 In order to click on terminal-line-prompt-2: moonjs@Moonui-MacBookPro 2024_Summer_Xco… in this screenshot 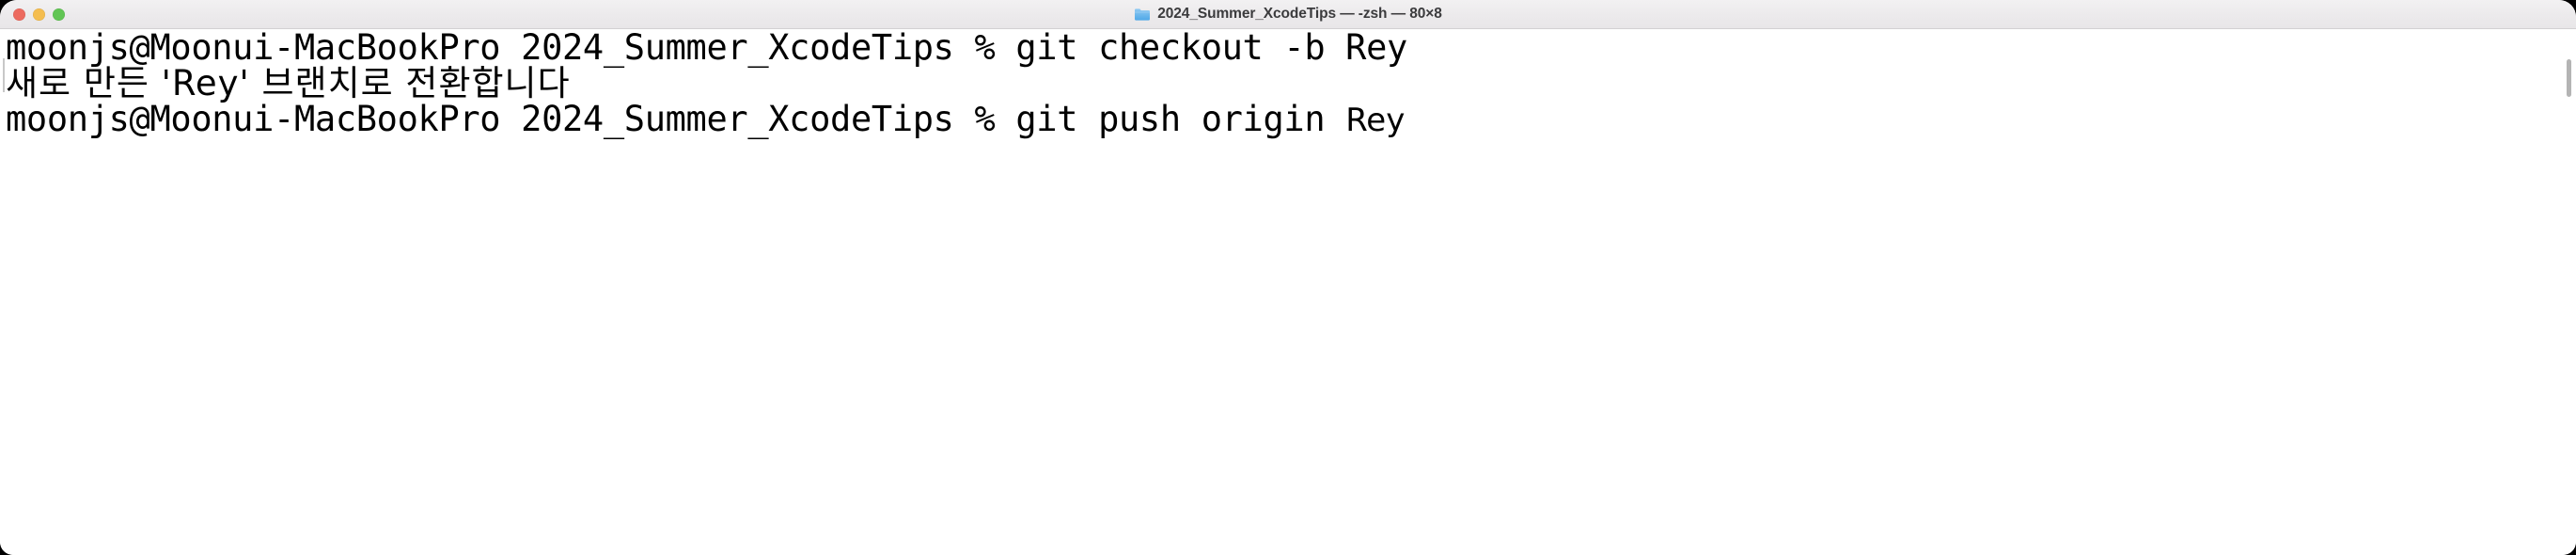, I will do `click(1291, 119)`.